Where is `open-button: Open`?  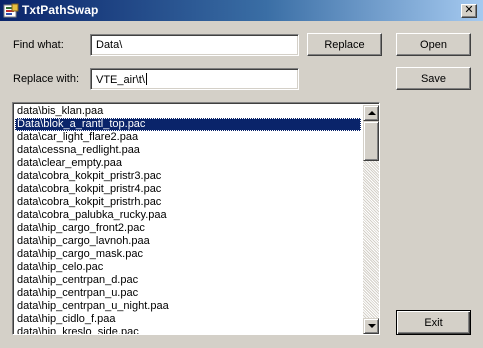 open-button: Open is located at coordinates (433, 44).